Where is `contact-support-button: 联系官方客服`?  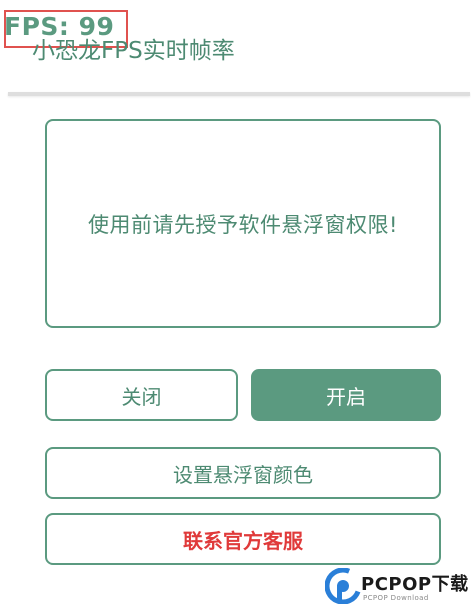
contact-support-button: 联系官方客服 is located at coordinates (243, 539).